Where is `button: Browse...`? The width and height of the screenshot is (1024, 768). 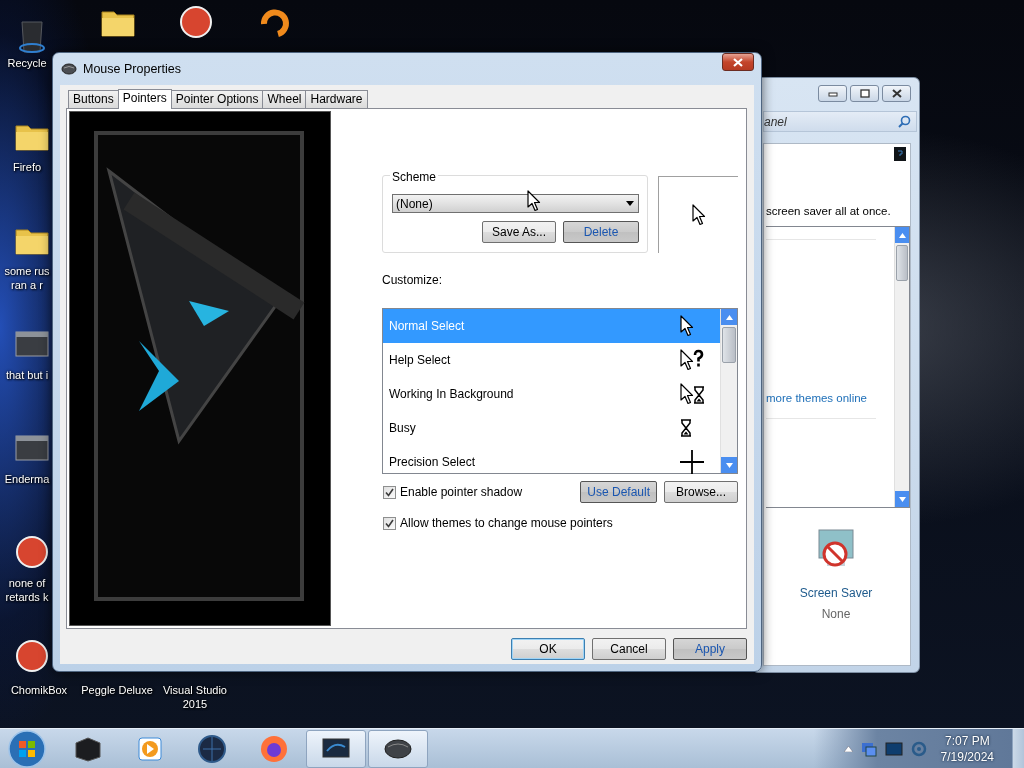 button: Browse... is located at coordinates (701, 492).